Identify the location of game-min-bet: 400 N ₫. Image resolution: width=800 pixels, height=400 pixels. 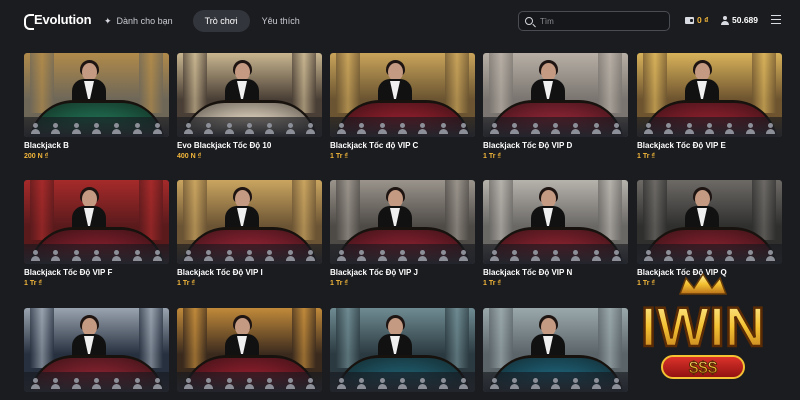
(189, 156).